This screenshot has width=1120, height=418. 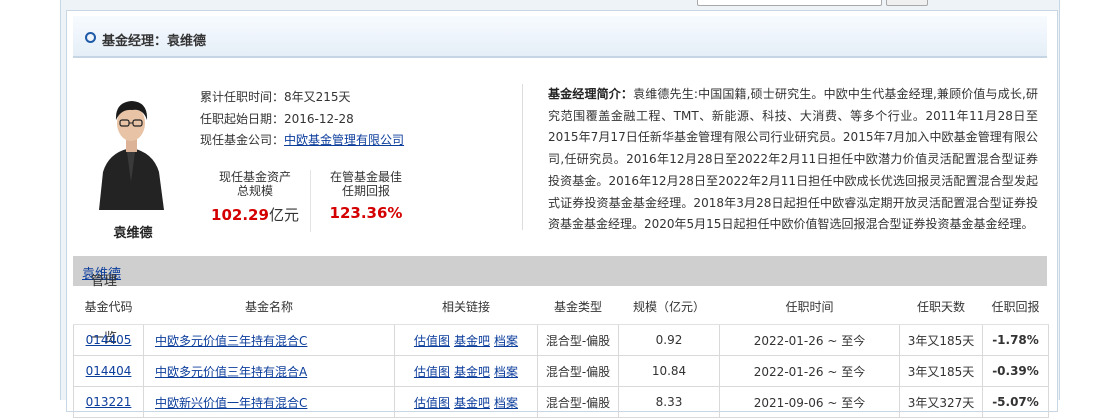 I want to click on tenure-return: -0.39%, so click(x=1015, y=371).